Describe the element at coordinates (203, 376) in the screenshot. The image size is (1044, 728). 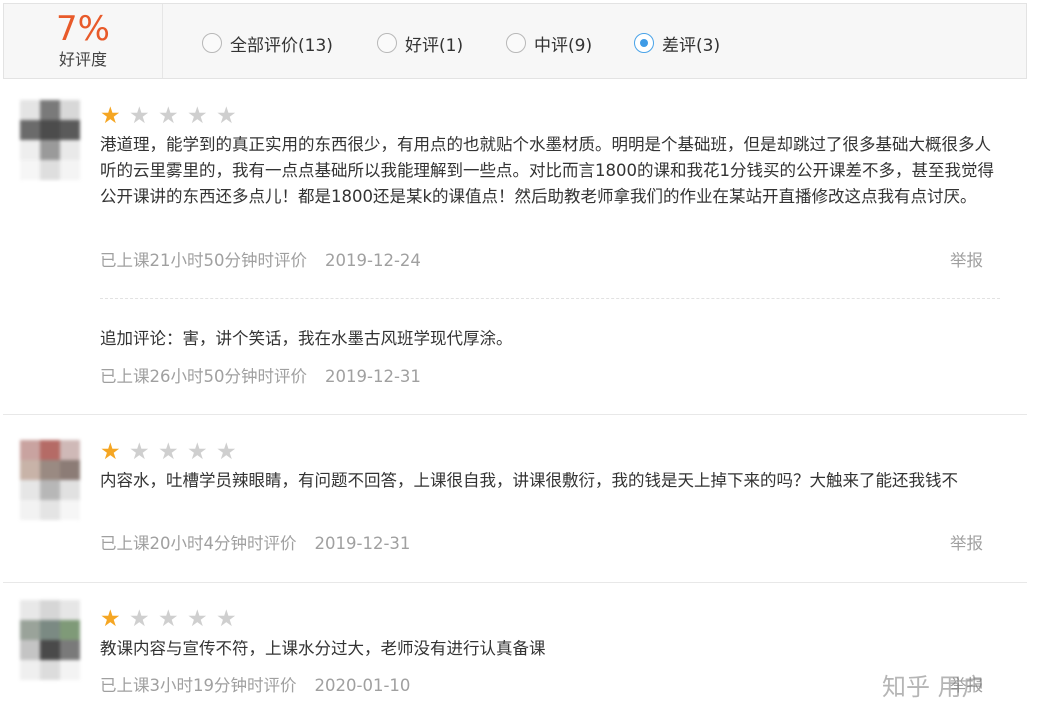
I see `followup-duration: 已上课26小时50分钟时评价` at that location.